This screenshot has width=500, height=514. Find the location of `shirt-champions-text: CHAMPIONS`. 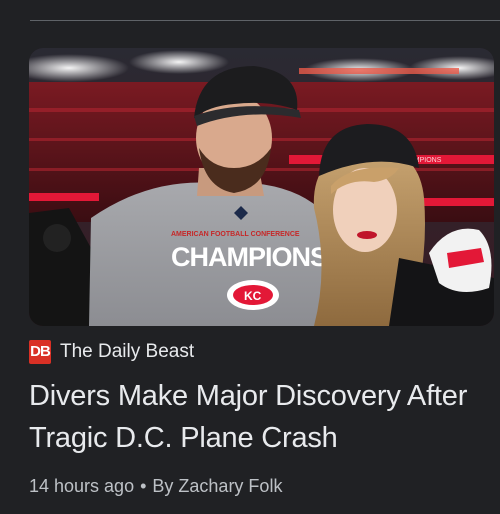

shirt-champions-text: CHAMPIONS is located at coordinates (249, 257).